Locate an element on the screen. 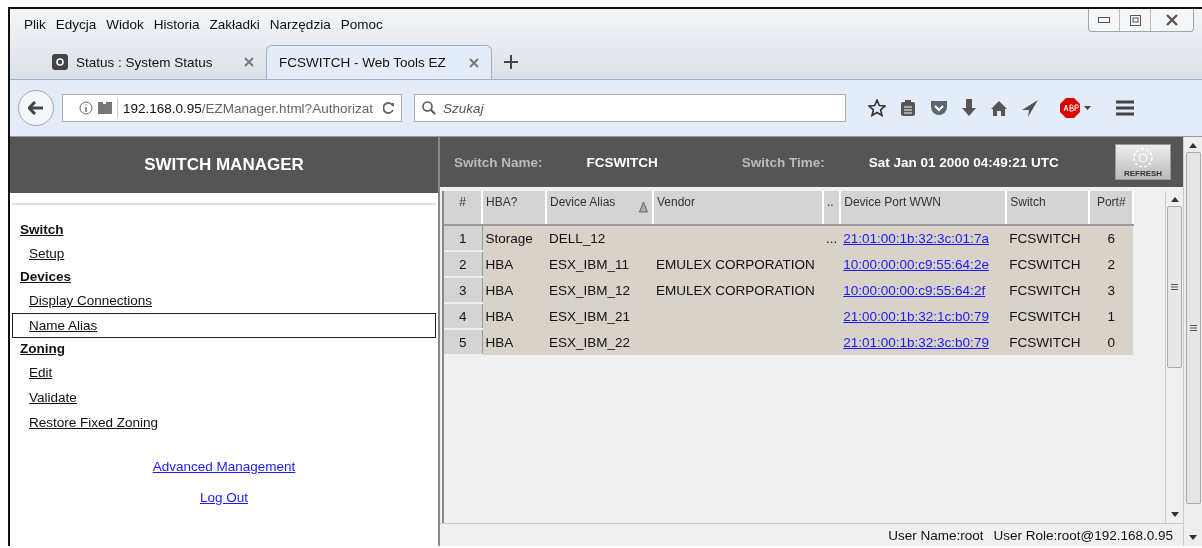 The height and width of the screenshot is (548, 1202). switch-time: Sat Jan 01 2000 04:49:21 UTC is located at coordinates (963, 162).